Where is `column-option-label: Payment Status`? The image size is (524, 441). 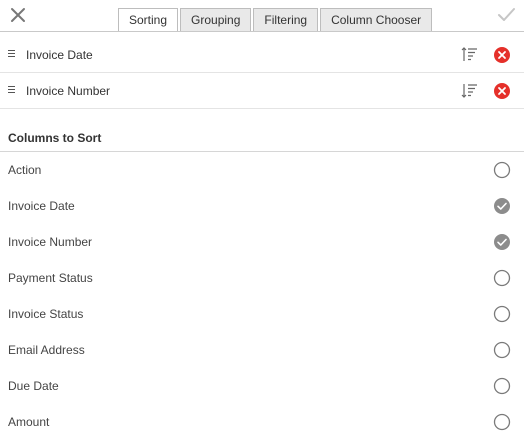
column-option-label: Payment Status is located at coordinates (50, 278).